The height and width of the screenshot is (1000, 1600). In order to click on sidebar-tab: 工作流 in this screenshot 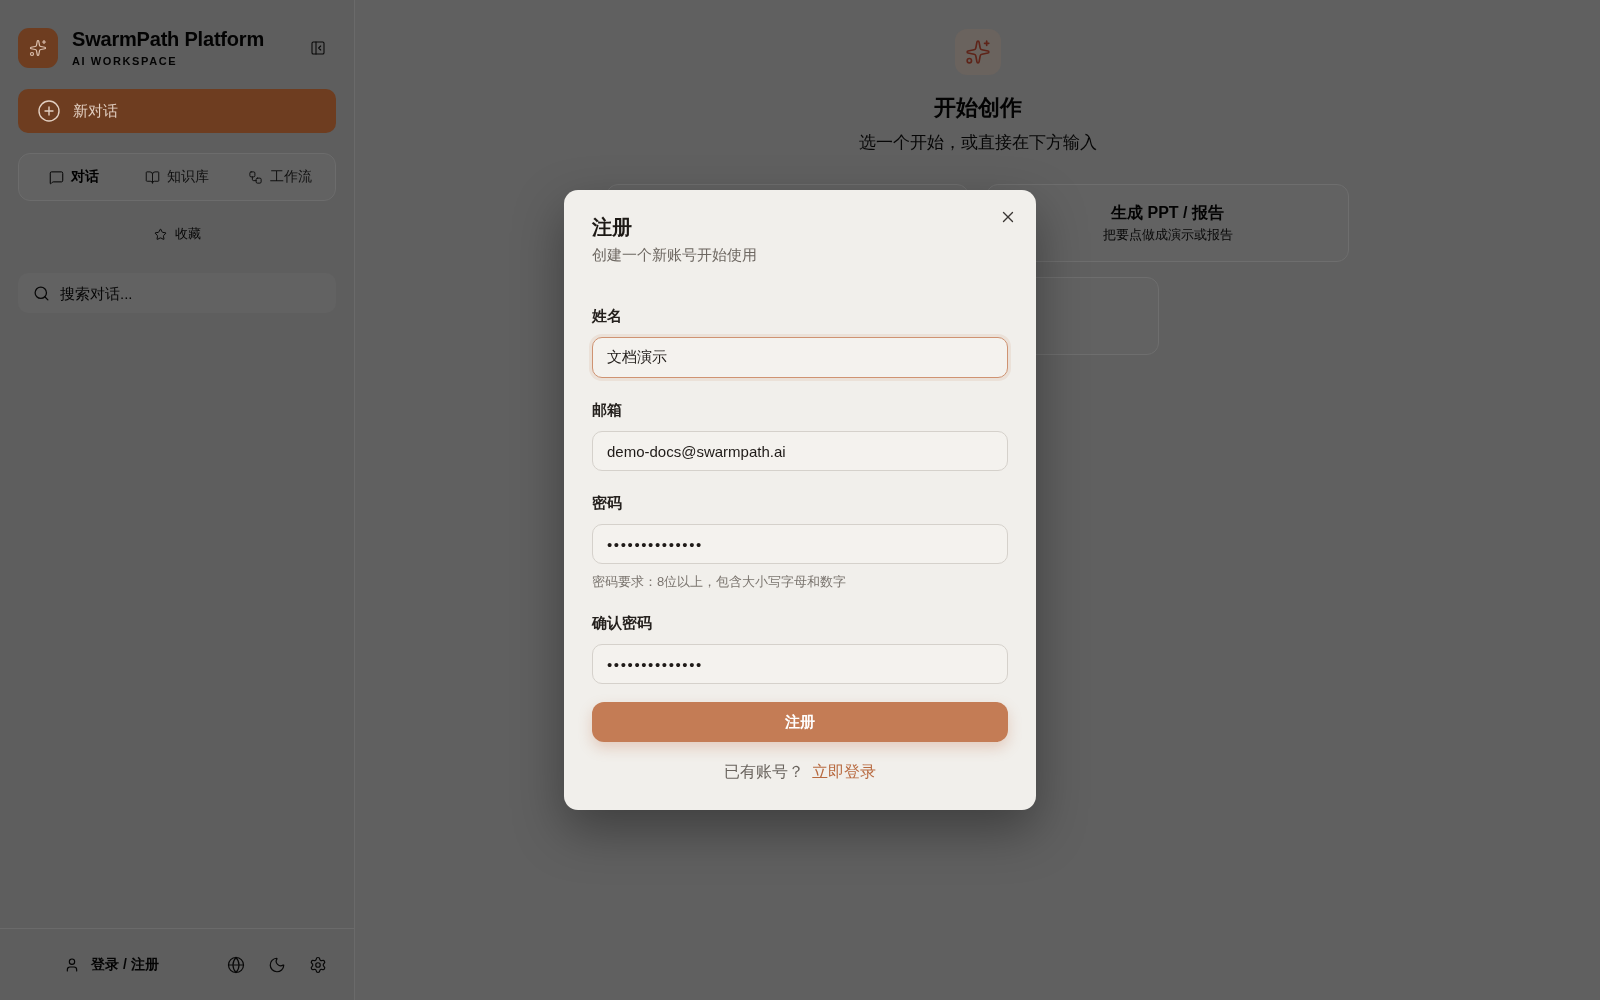, I will do `click(279, 177)`.